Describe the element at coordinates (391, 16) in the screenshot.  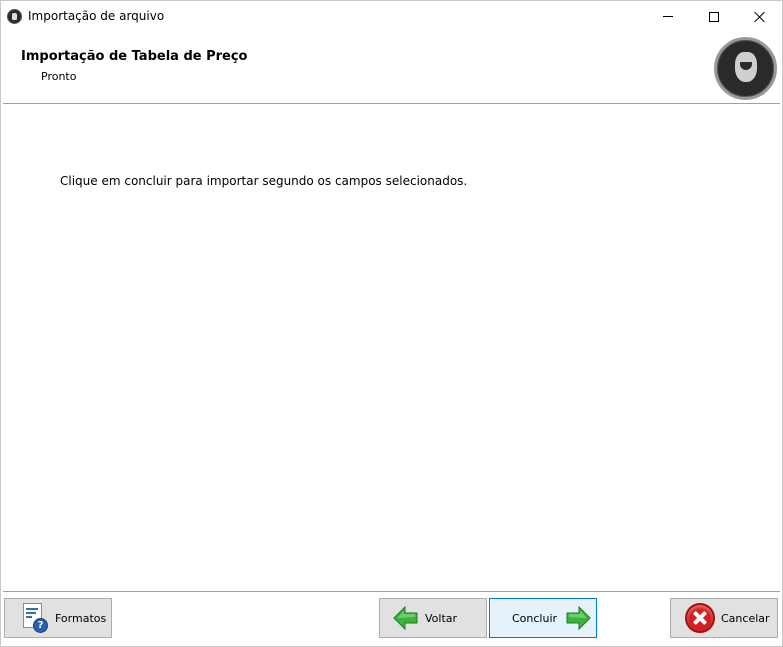
I see `title-bar: Importação de arquivo` at that location.